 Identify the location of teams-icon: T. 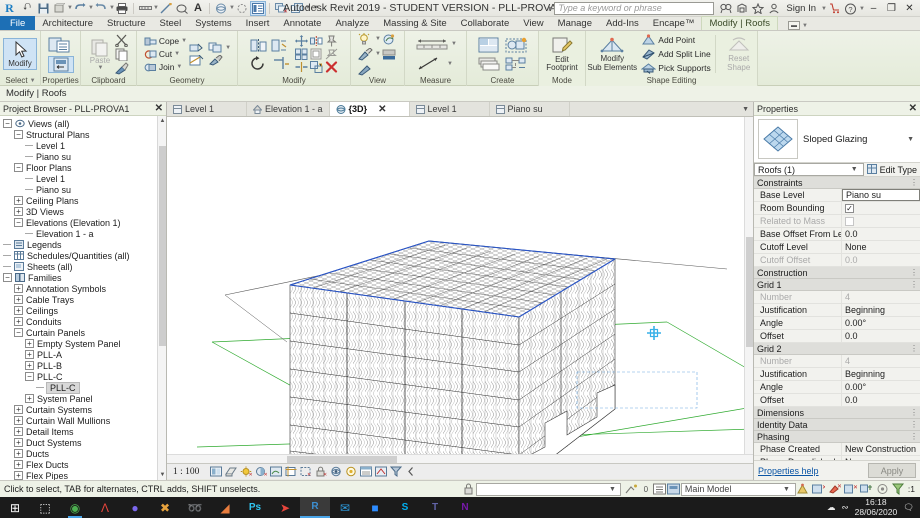
(435, 507).